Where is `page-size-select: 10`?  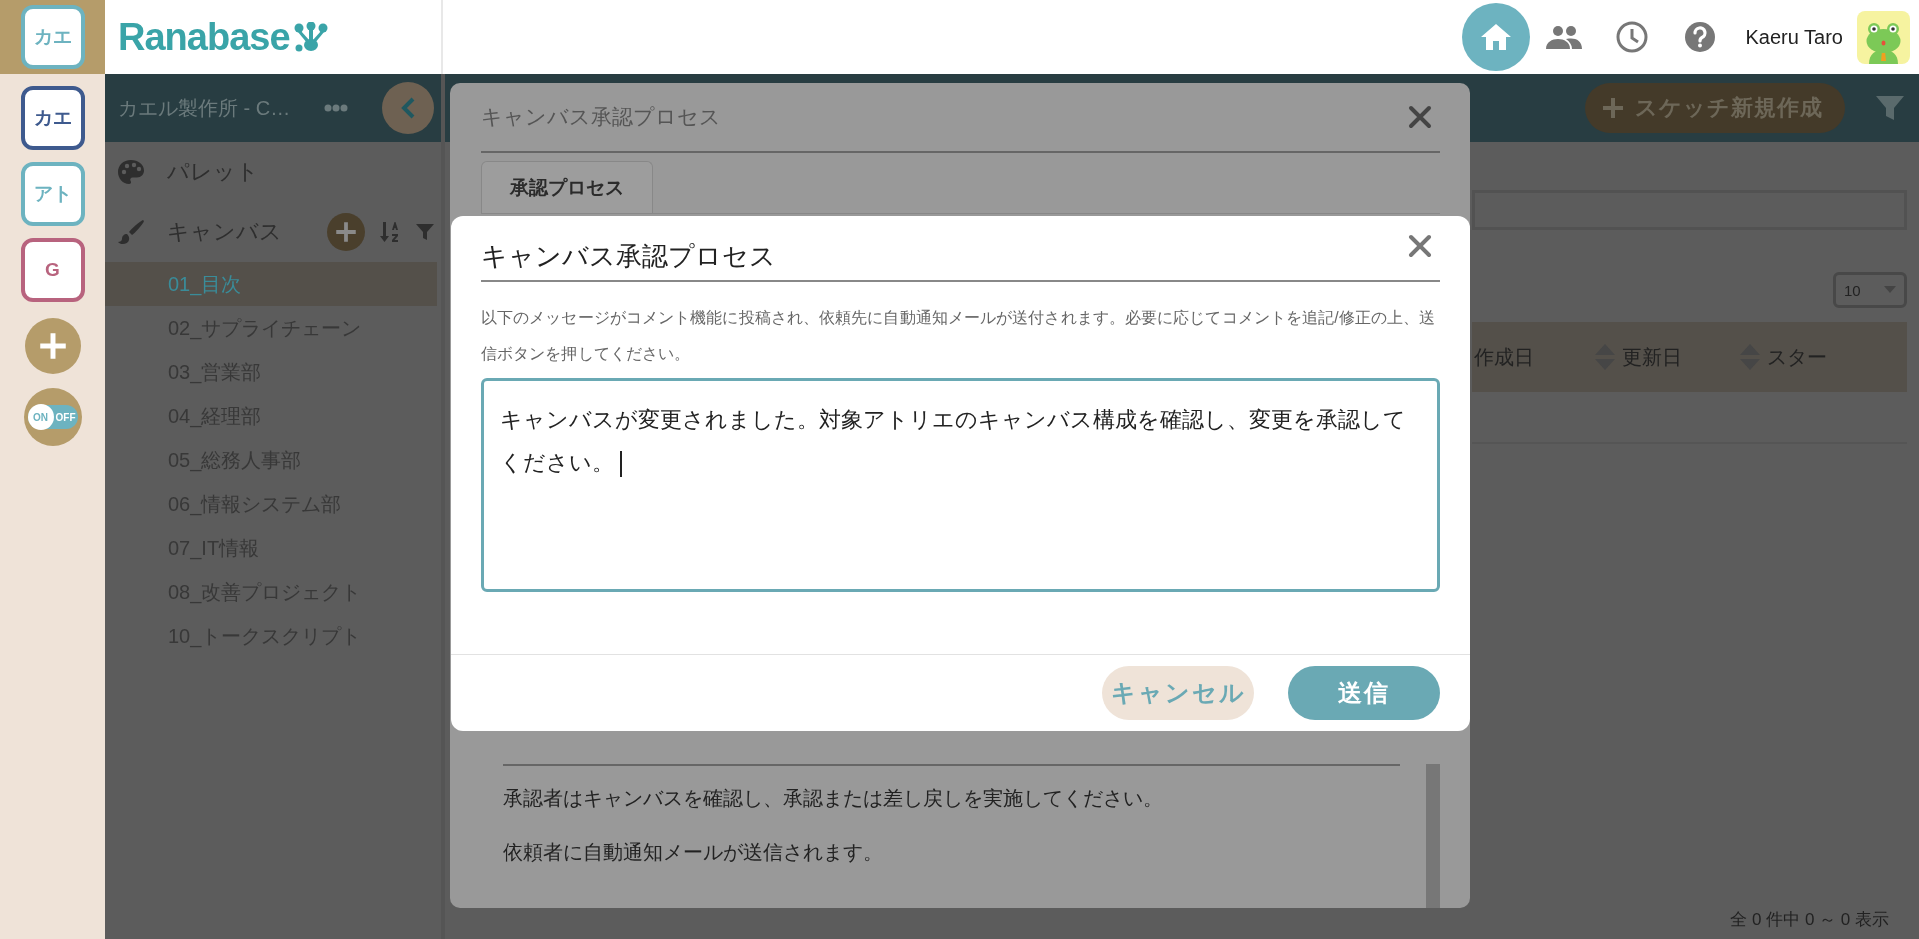
page-size-select: 10 is located at coordinates (1870, 290).